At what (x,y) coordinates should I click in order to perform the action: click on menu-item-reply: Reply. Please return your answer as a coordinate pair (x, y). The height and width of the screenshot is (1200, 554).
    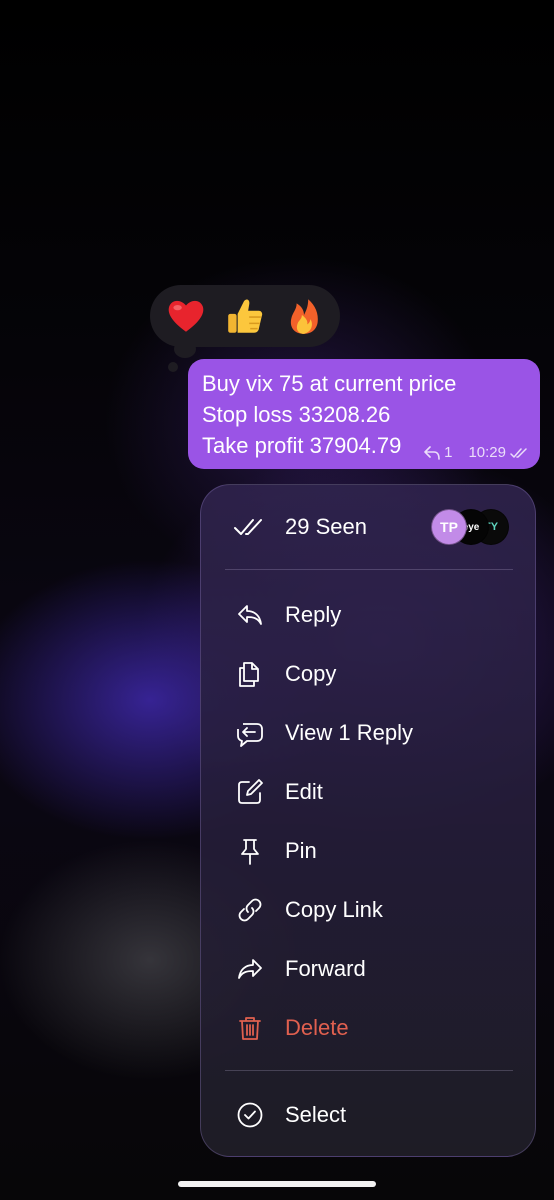
    Looking at the image, I should click on (368, 614).